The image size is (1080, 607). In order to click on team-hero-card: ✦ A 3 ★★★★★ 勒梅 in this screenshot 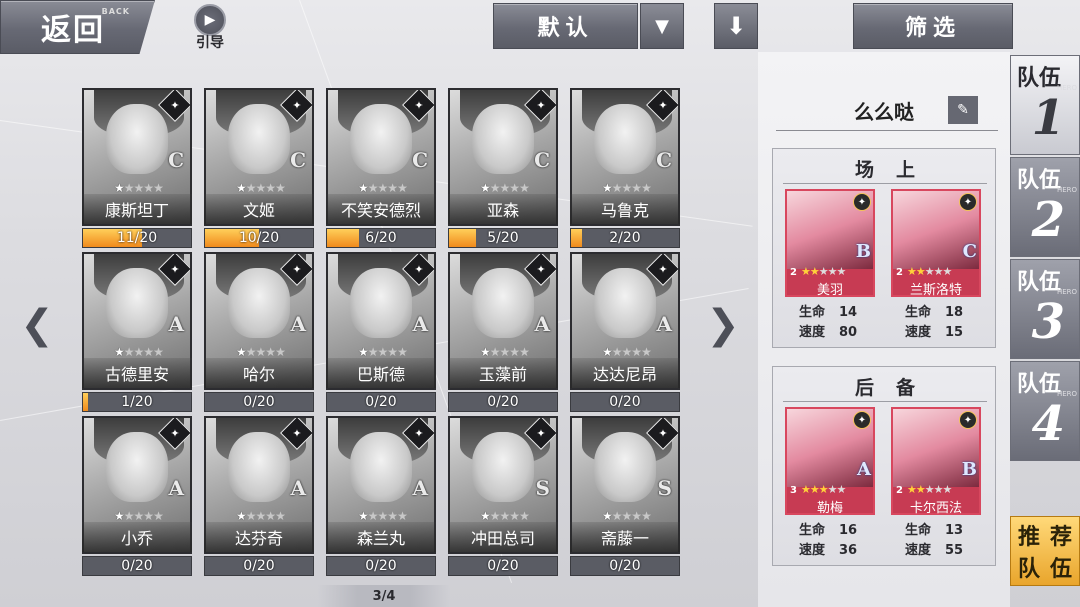, I will do `click(830, 461)`.